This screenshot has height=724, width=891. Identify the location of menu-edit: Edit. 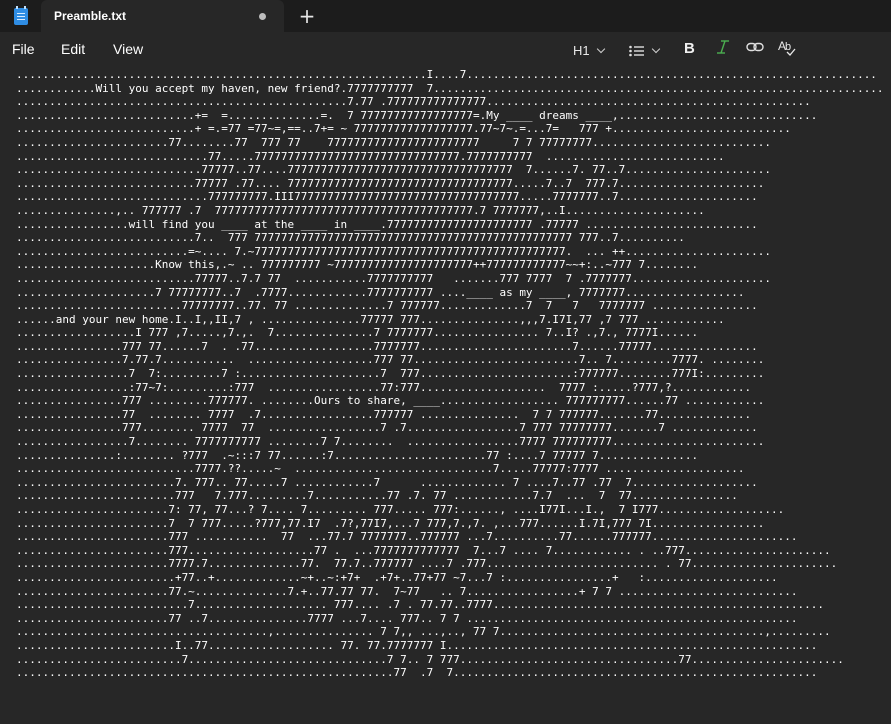
(73, 49).